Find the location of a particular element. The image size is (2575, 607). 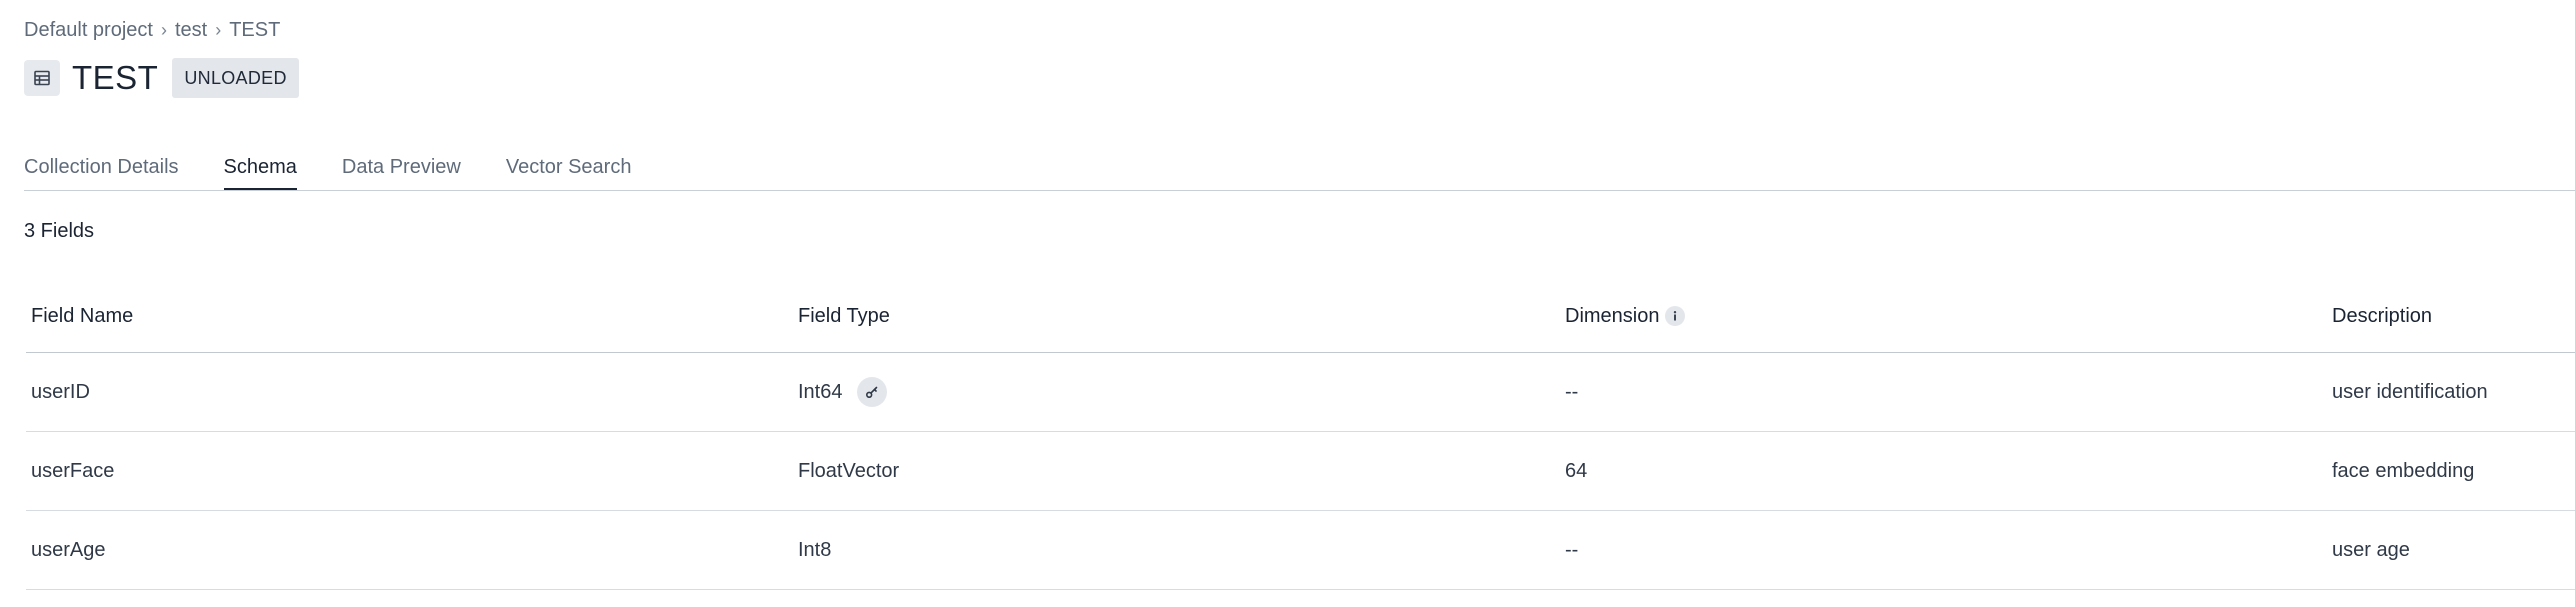

table-row: userID Int64 -- user identification is located at coordinates (1300, 392).